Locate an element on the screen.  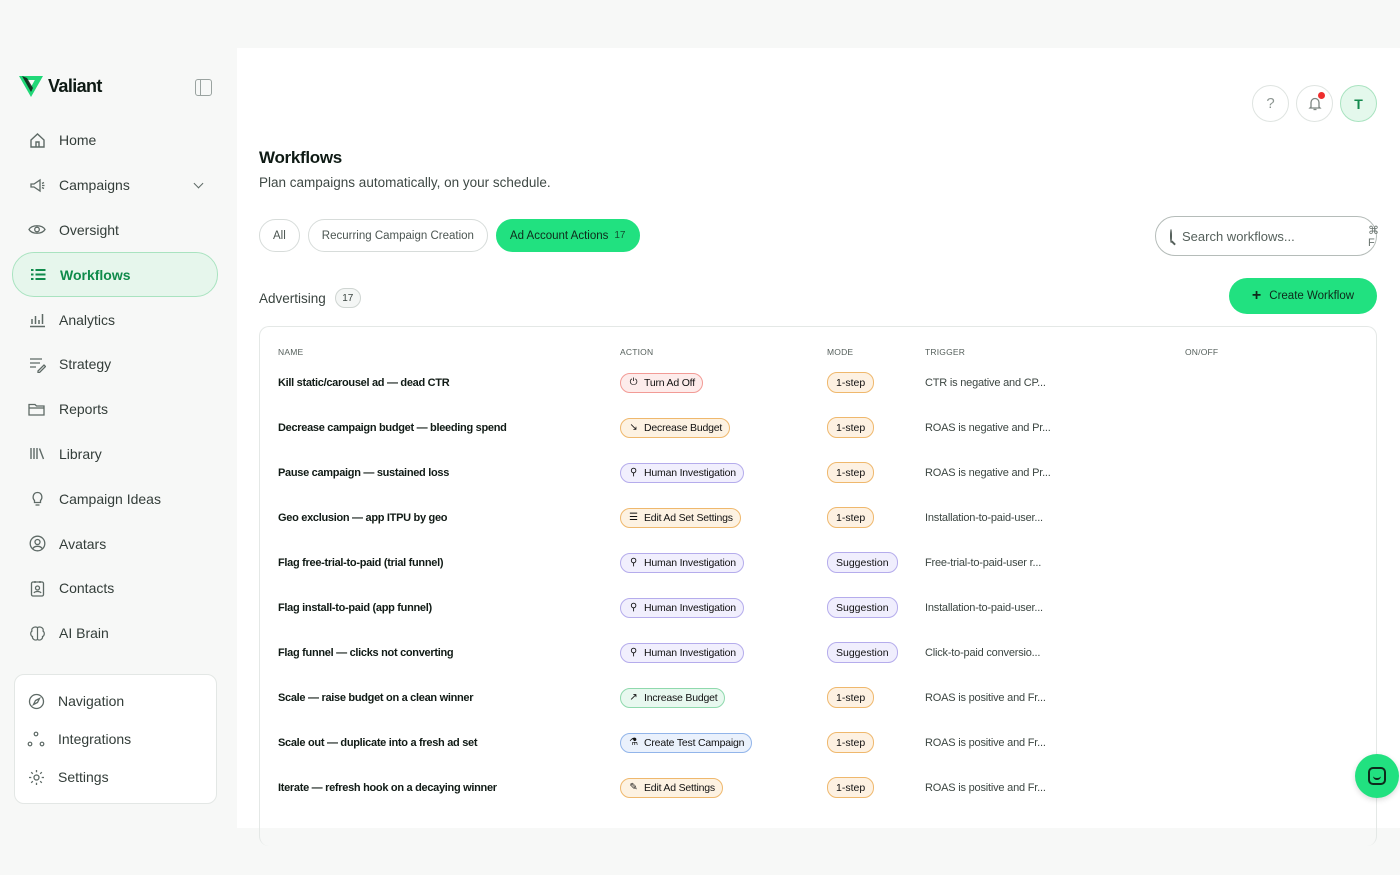
search-input is located at coordinates (1270, 236).